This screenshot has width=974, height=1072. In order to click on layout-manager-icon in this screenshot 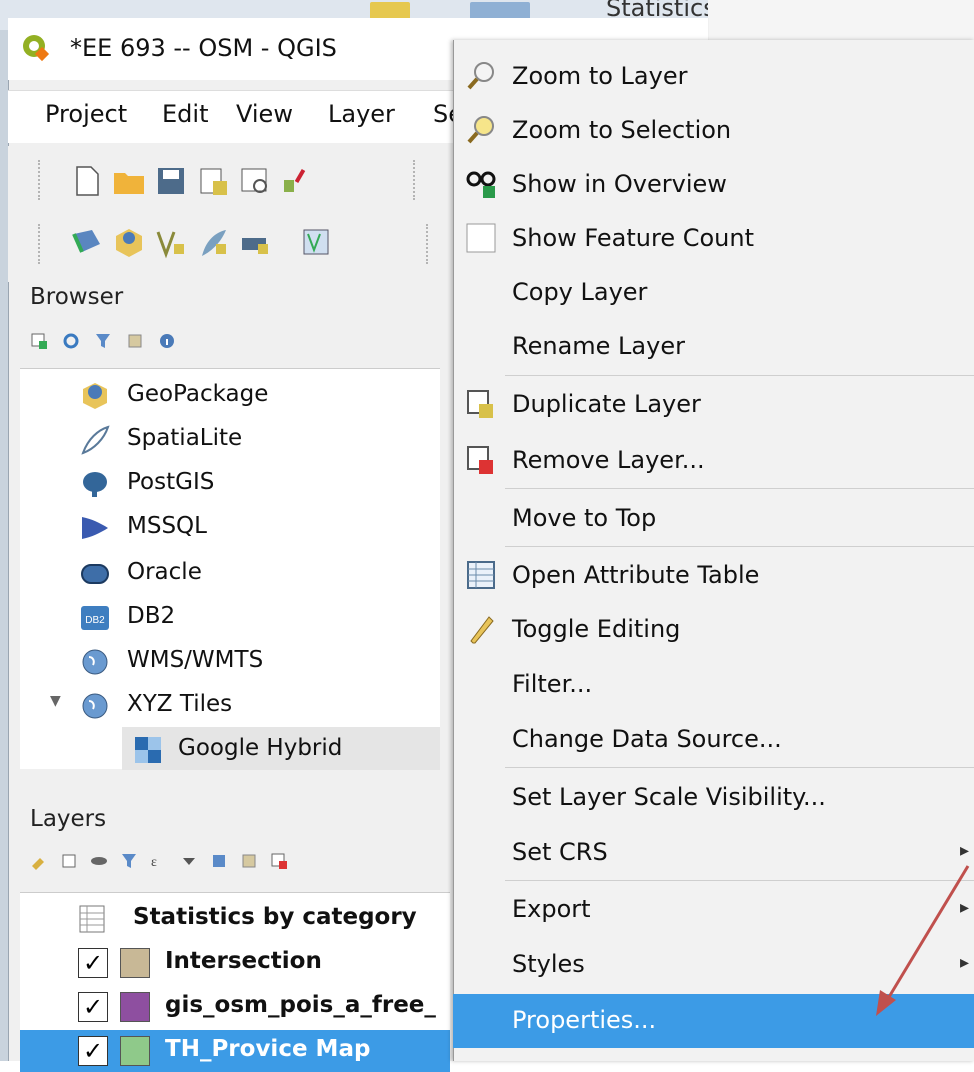, I will do `click(255, 181)`.